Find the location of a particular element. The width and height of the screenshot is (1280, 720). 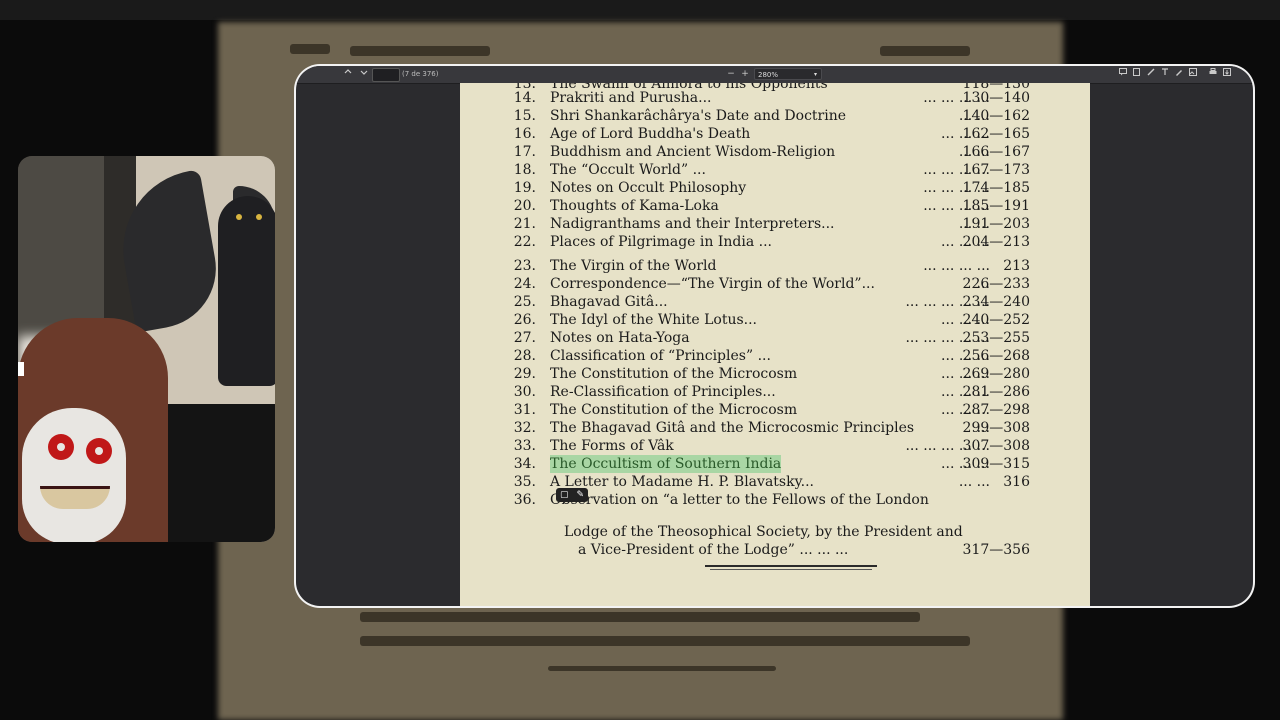

annotation-popup: ▢ ✎ is located at coordinates (572, 495).